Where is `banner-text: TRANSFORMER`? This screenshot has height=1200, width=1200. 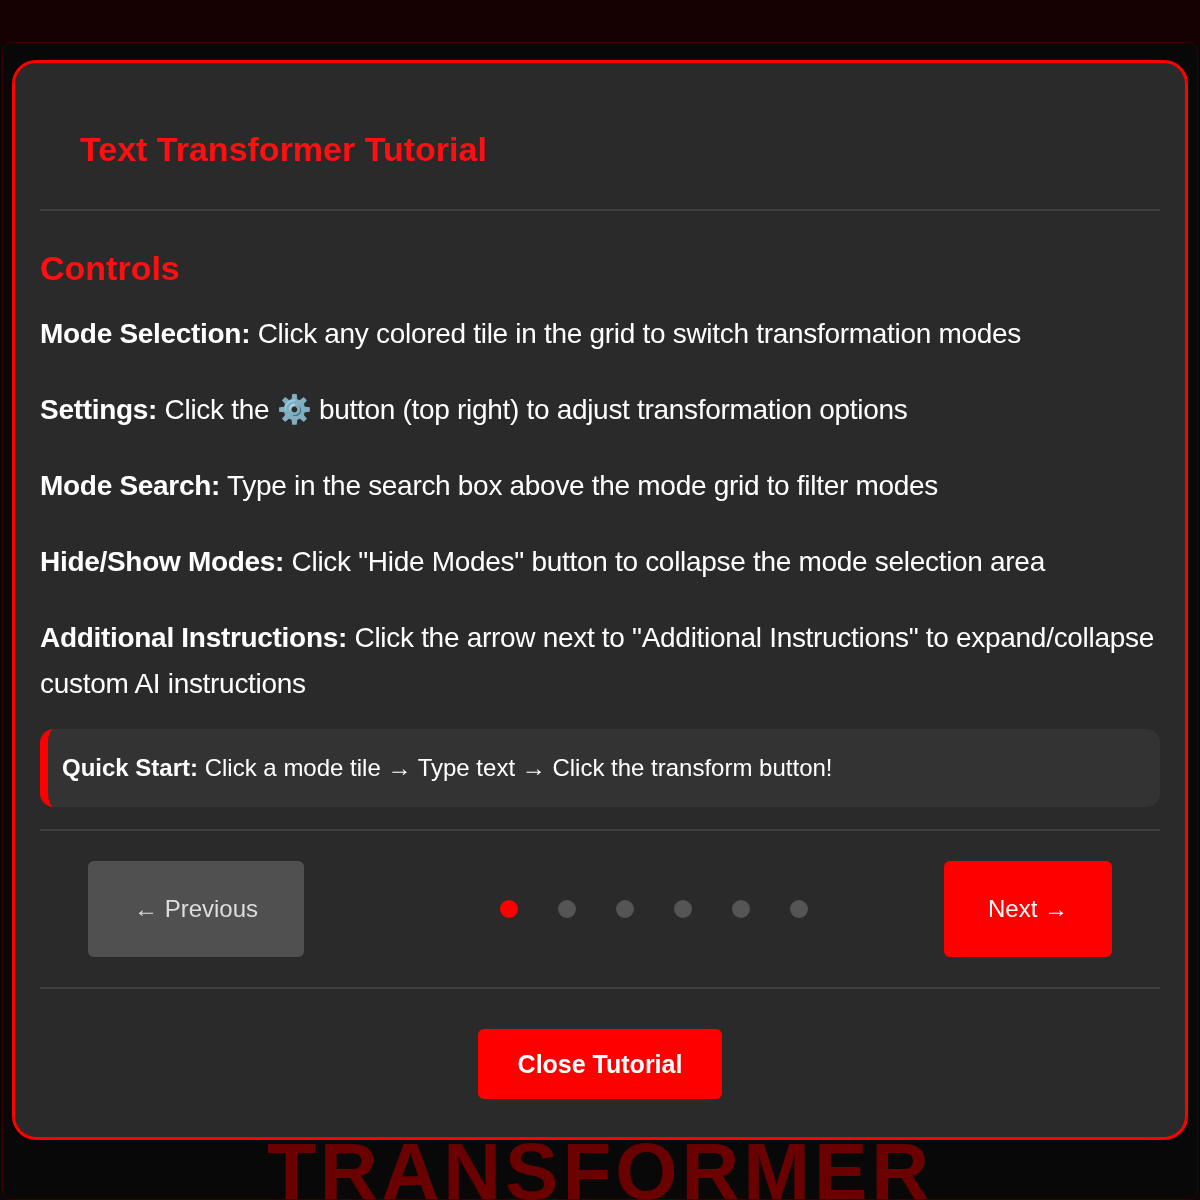
banner-text: TRANSFORMER is located at coordinates (600, 1166).